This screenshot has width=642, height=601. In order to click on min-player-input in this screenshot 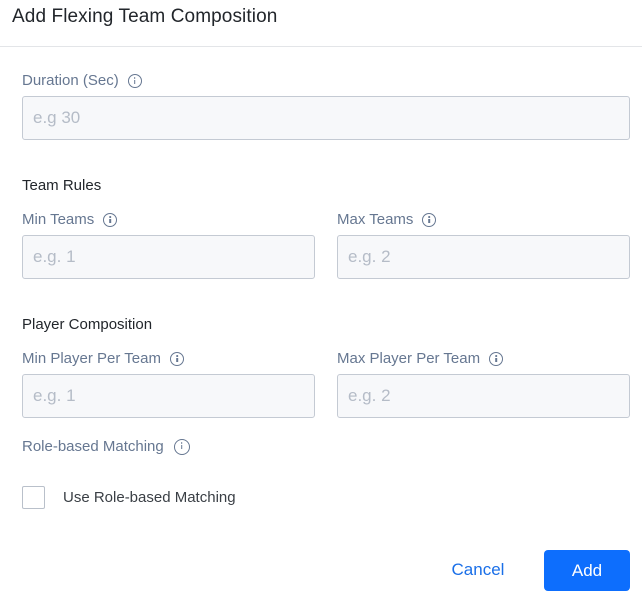, I will do `click(168, 396)`.